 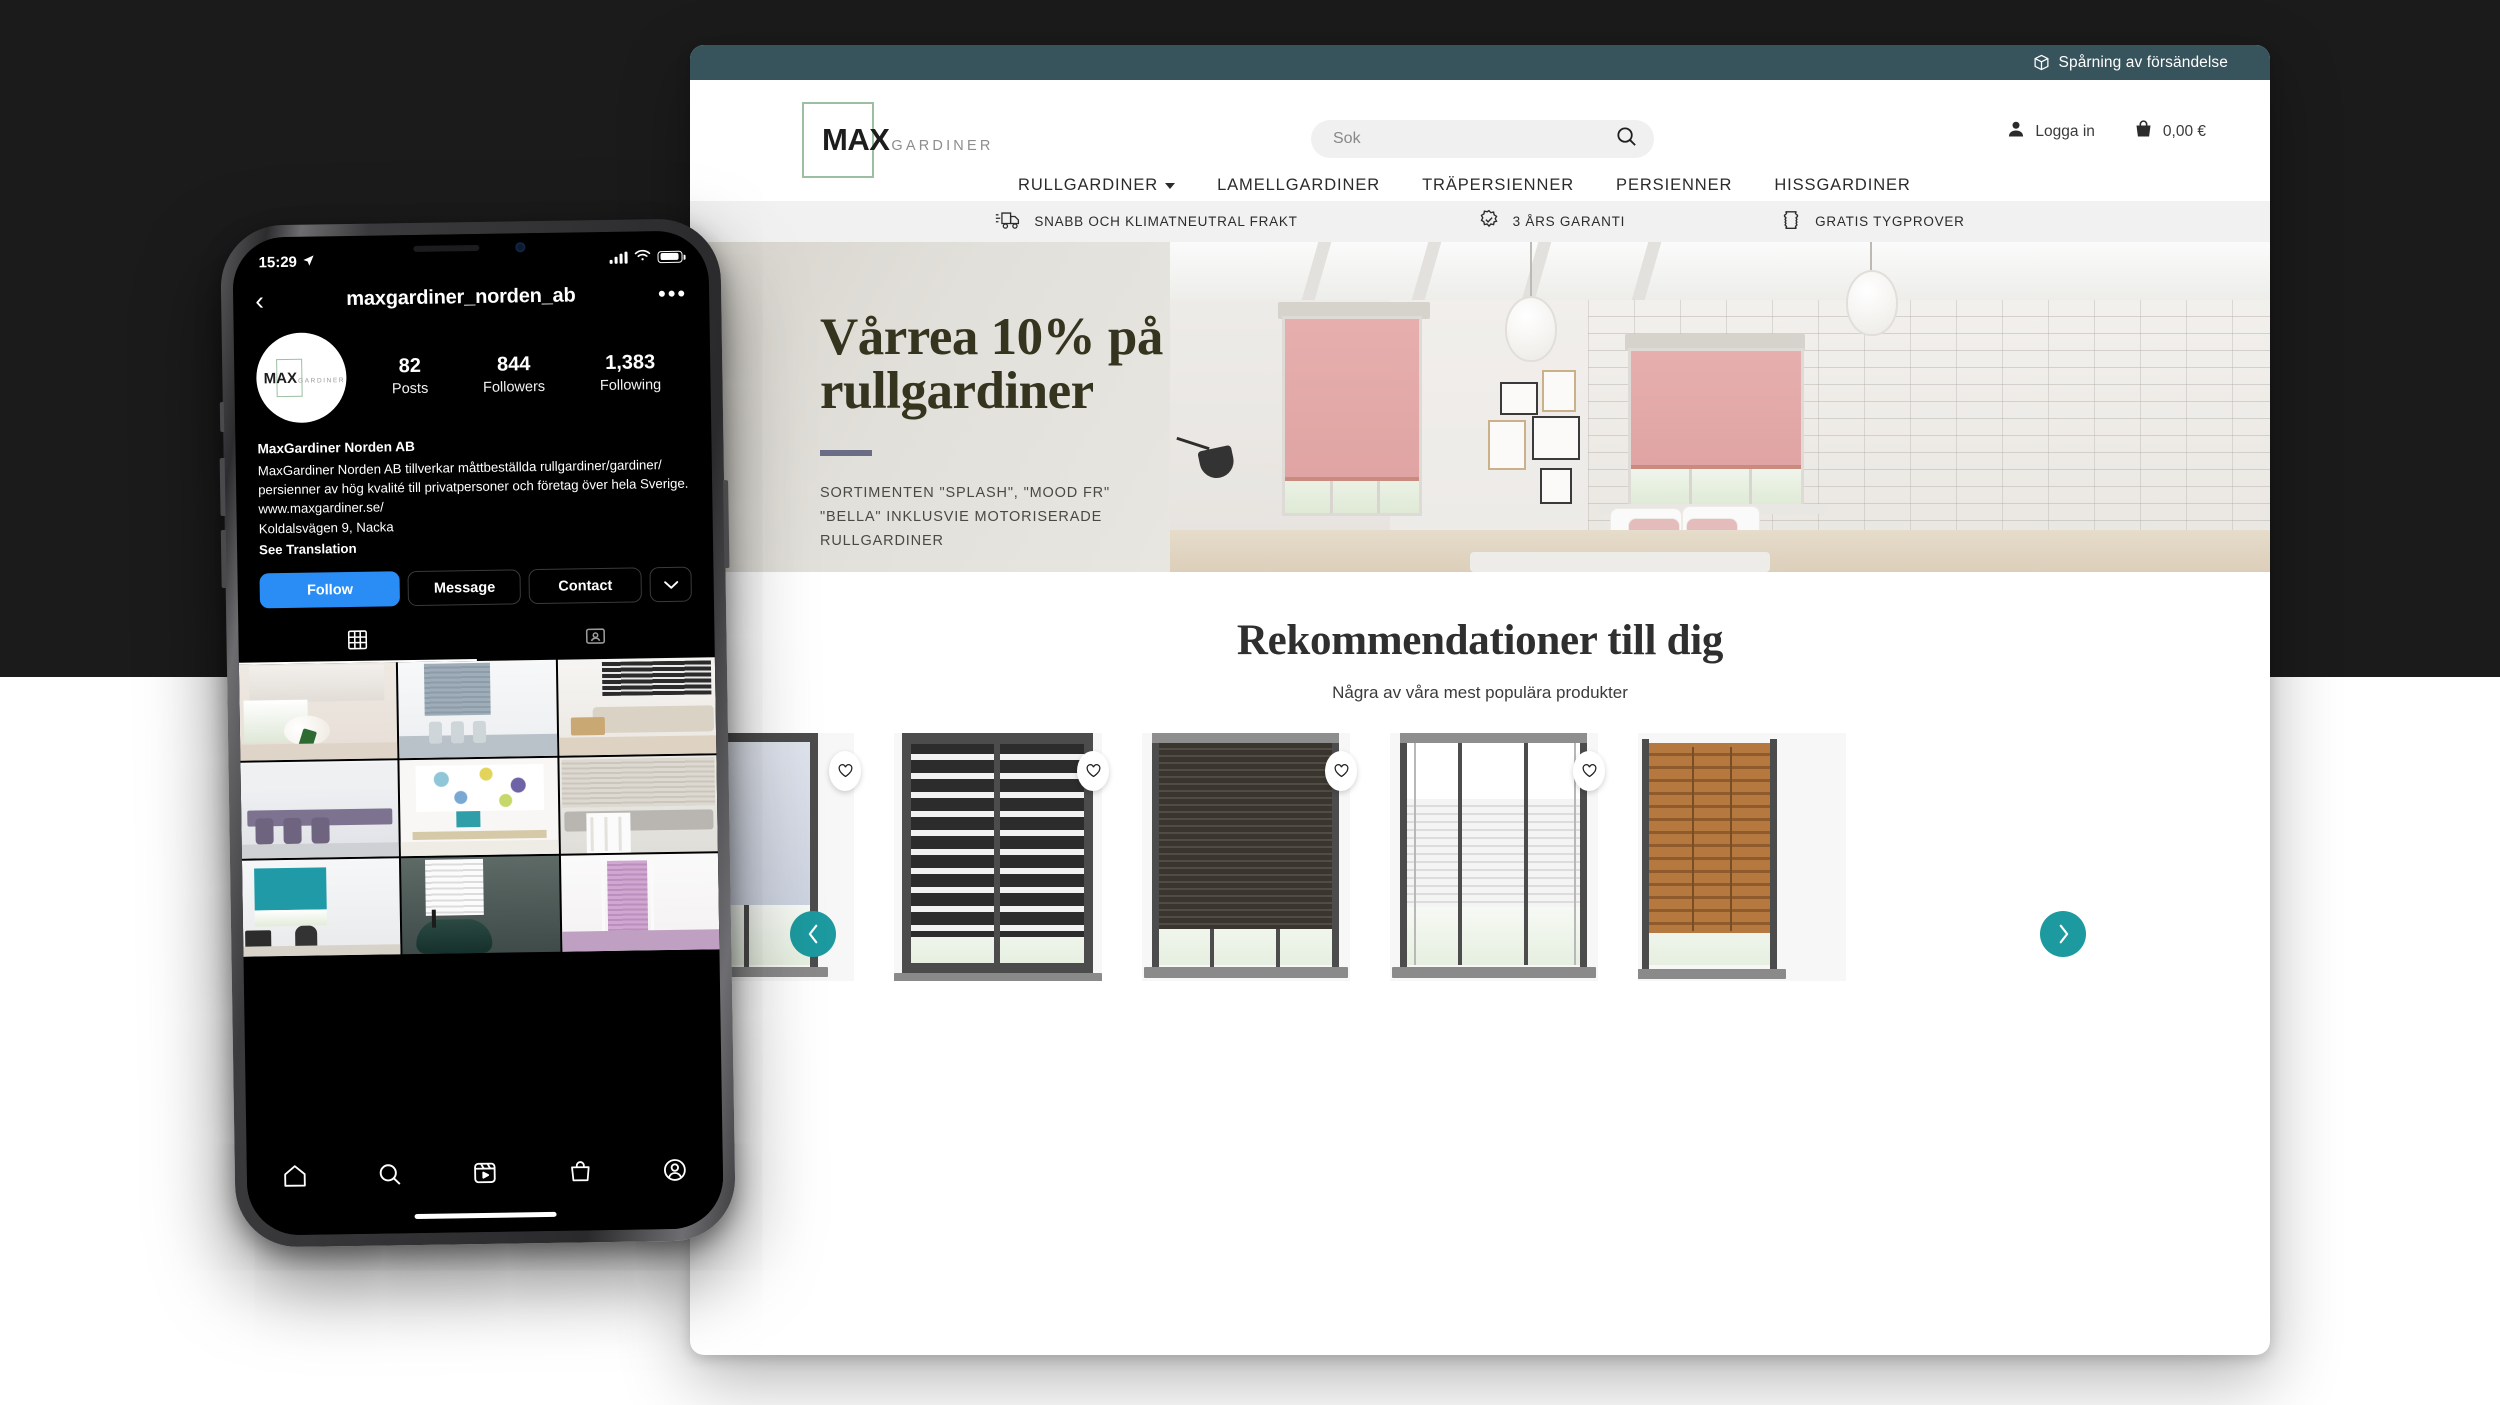 I want to click on recommendations-heading: Rekommendationer till dig, so click(x=1480, y=640).